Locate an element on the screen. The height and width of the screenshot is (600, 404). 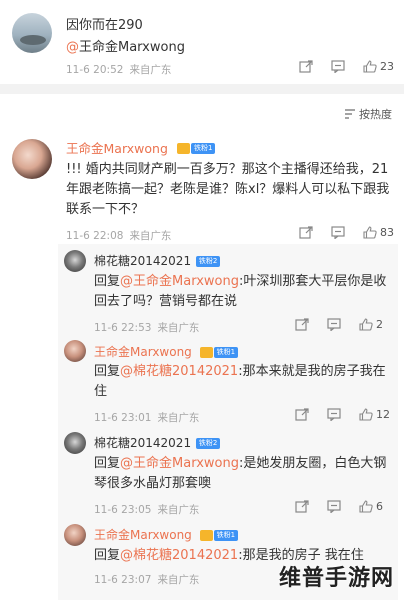
reply-actions: 12 is located at coordinates (333, 414).